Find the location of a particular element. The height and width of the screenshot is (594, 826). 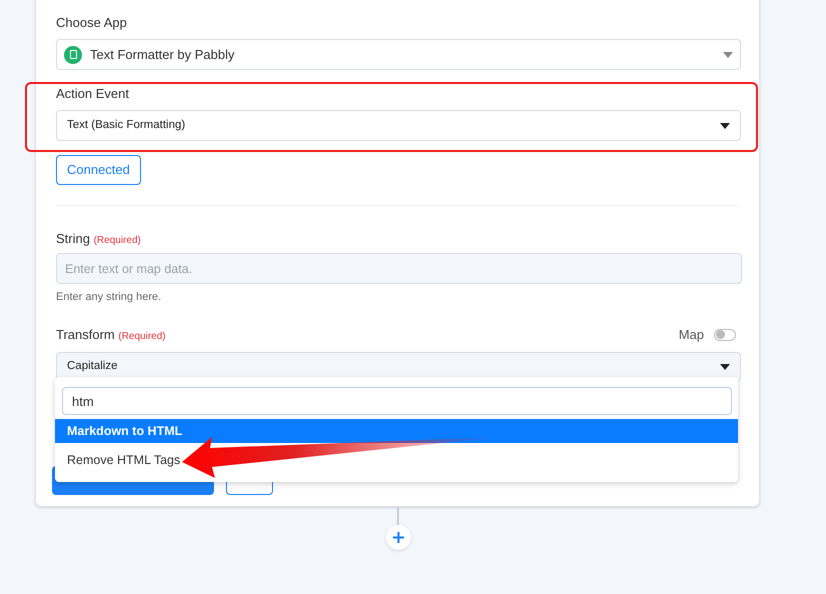

action-event-select: Text (Basic Formatting) is located at coordinates (398, 125).